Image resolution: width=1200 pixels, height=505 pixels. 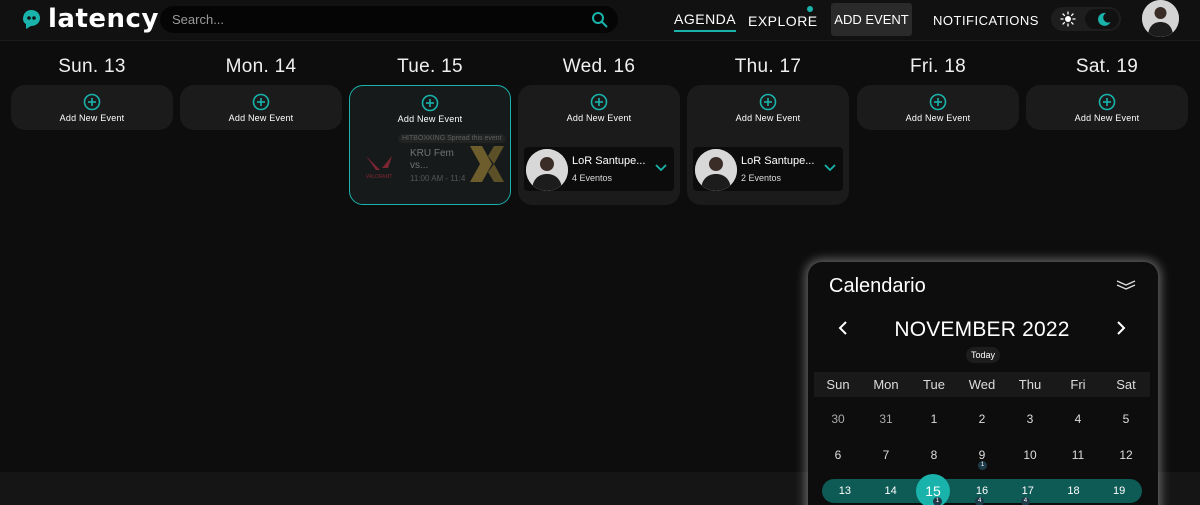 I want to click on chevron-right-icon, so click(x=1121, y=328).